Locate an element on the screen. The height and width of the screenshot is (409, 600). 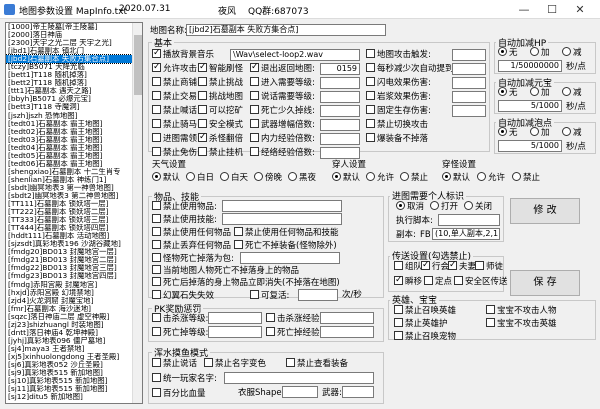
basic-check: 死亡少久掉线: is located at coordinates (282, 110).